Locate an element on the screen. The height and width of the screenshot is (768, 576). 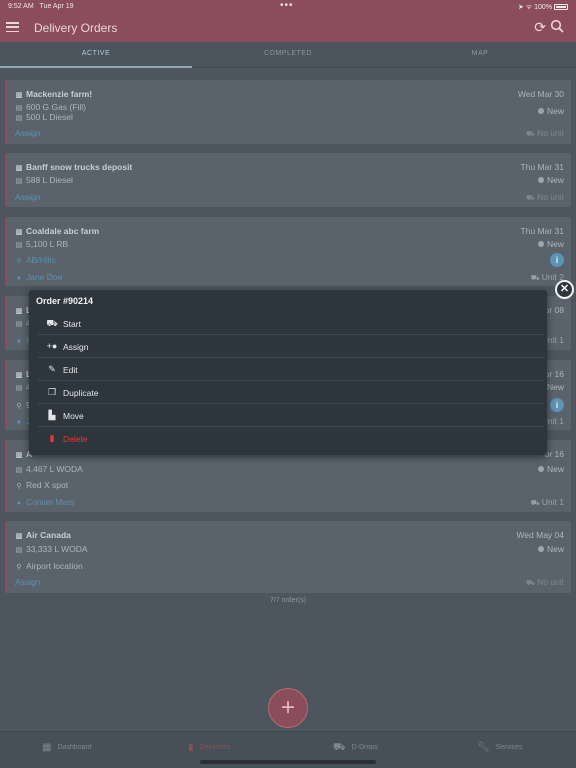
product-line: 600 G Gas (Fill) is located at coordinates (56, 107).